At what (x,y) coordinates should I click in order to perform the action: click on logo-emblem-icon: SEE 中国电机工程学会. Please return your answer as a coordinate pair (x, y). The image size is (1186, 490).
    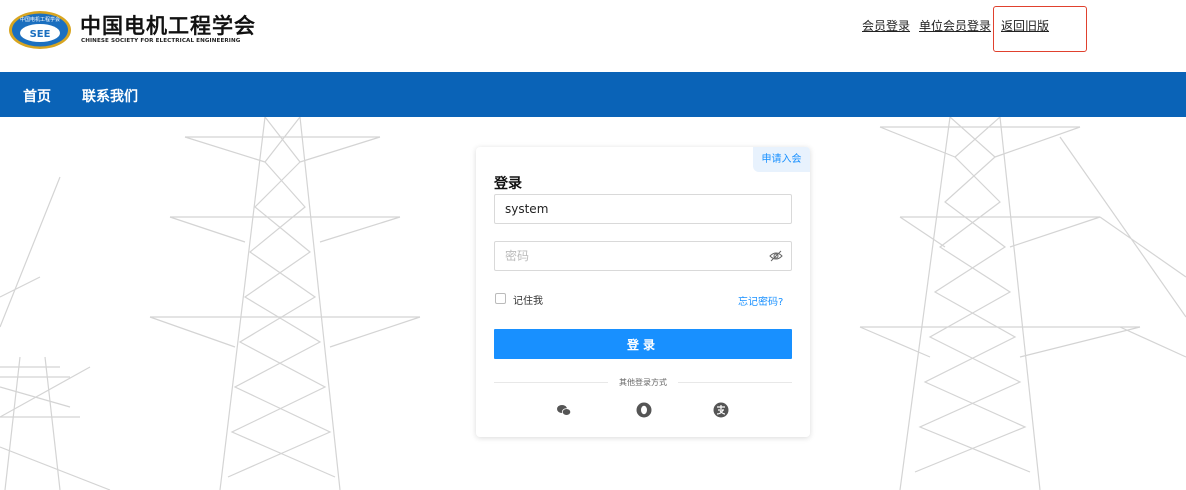
    Looking at the image, I should click on (40, 30).